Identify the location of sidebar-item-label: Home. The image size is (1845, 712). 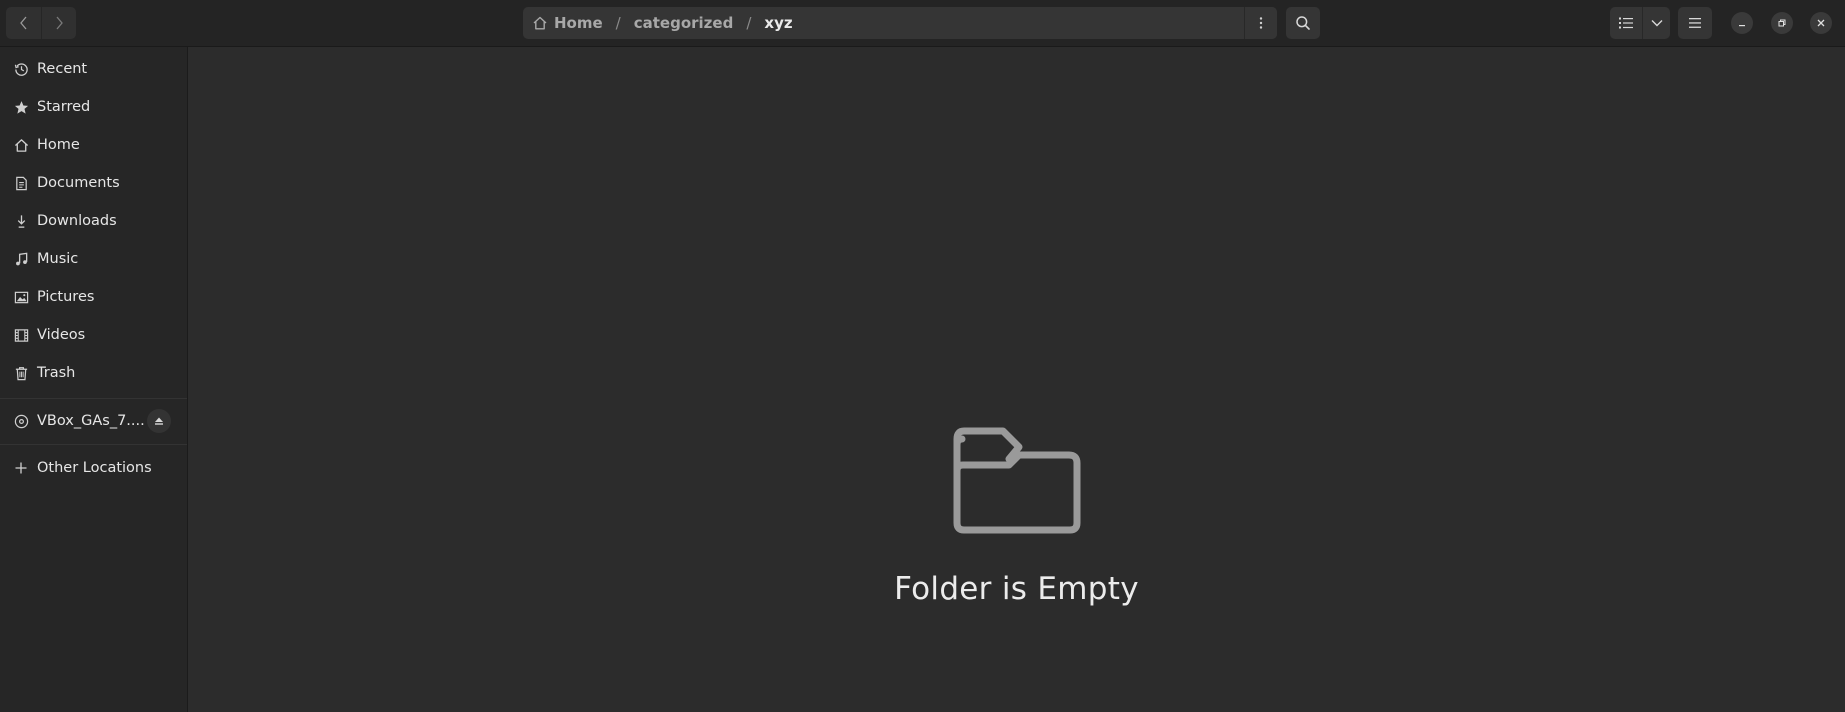
(58, 145).